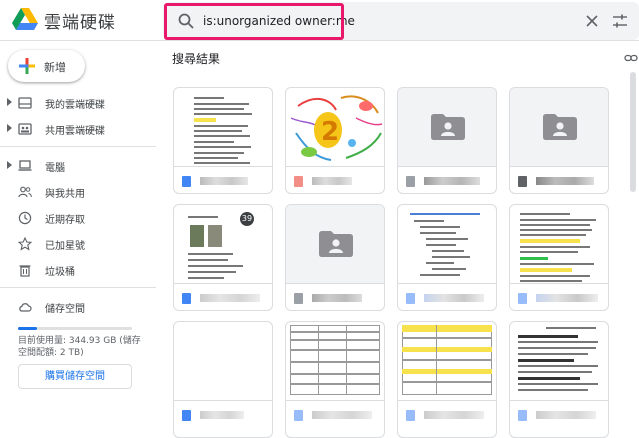 The width and height of the screenshot is (639, 438). Describe the element at coordinates (25, 218) in the screenshot. I see `clock-icon` at that location.